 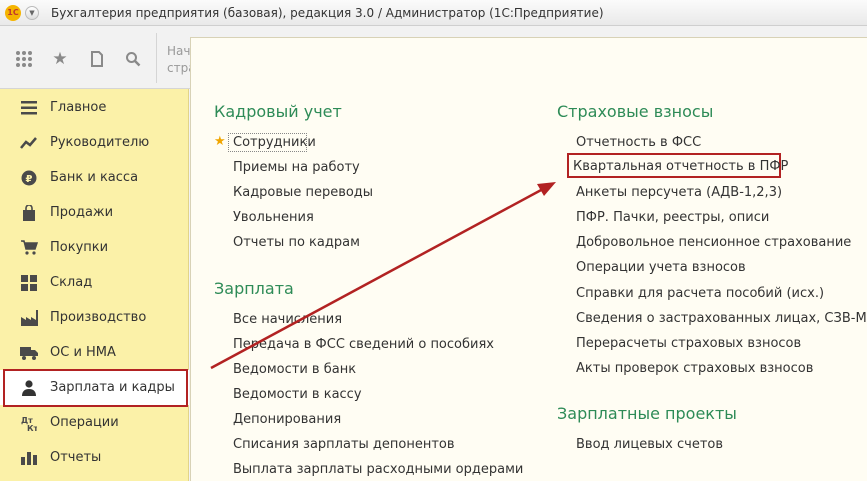 What do you see at coordinates (546, 189) in the screenshot?
I see `arrow-head` at bounding box center [546, 189].